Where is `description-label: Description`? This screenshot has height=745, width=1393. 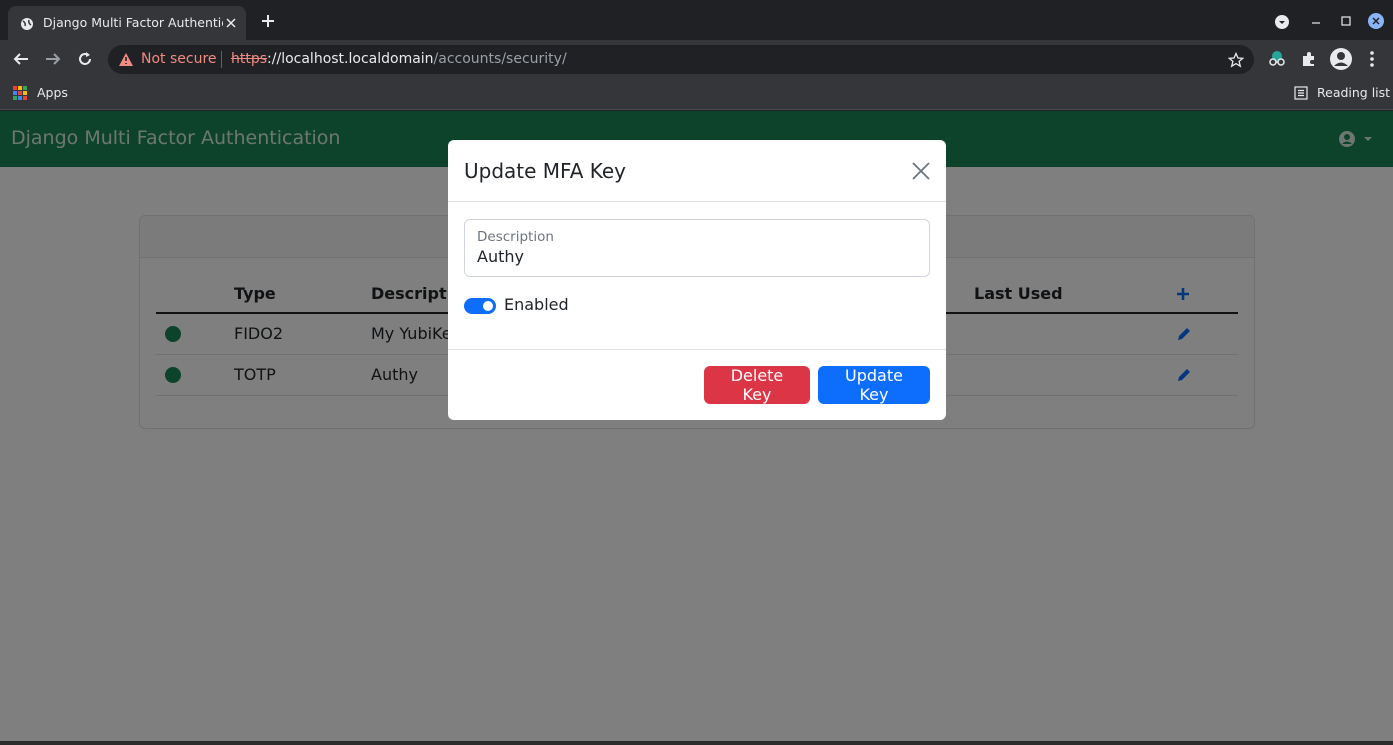 description-label: Description is located at coordinates (515, 237).